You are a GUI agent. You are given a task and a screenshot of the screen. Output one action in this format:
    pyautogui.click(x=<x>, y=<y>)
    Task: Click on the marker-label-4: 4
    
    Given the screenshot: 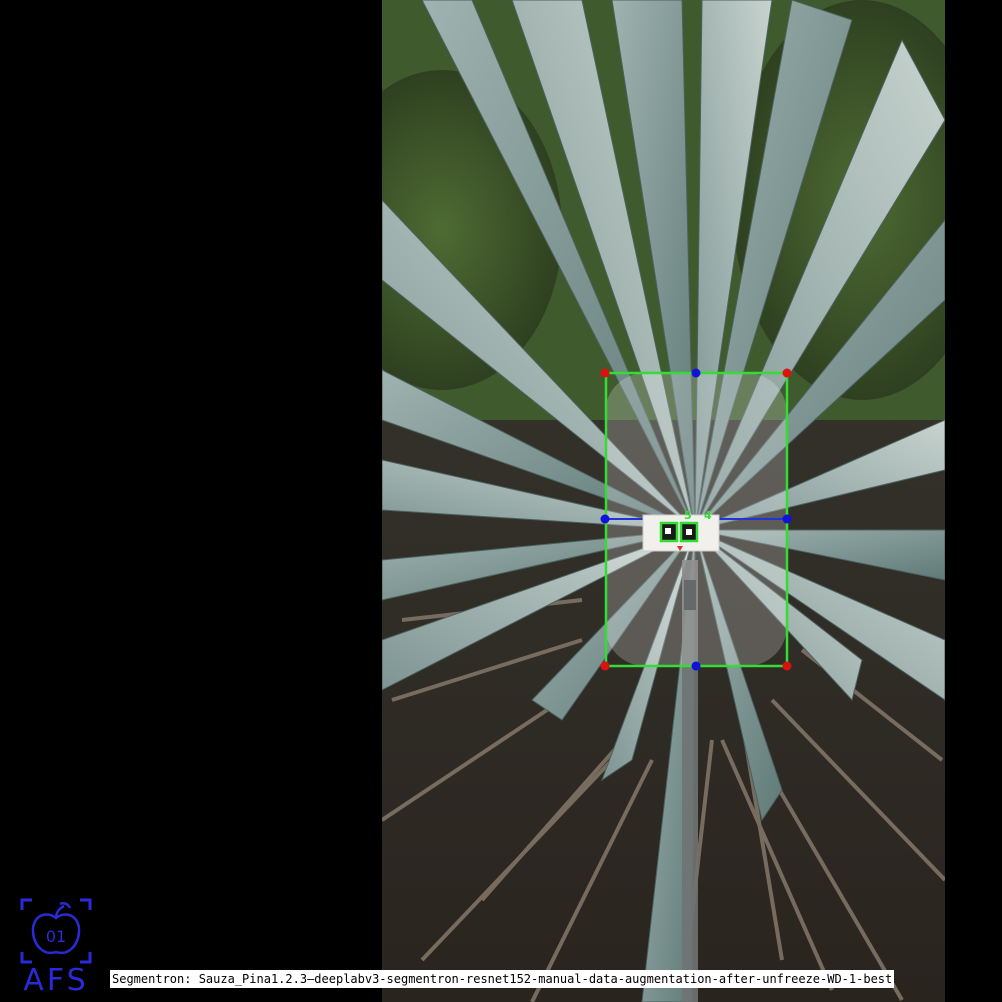 What is the action you would take?
    pyautogui.click(x=708, y=515)
    